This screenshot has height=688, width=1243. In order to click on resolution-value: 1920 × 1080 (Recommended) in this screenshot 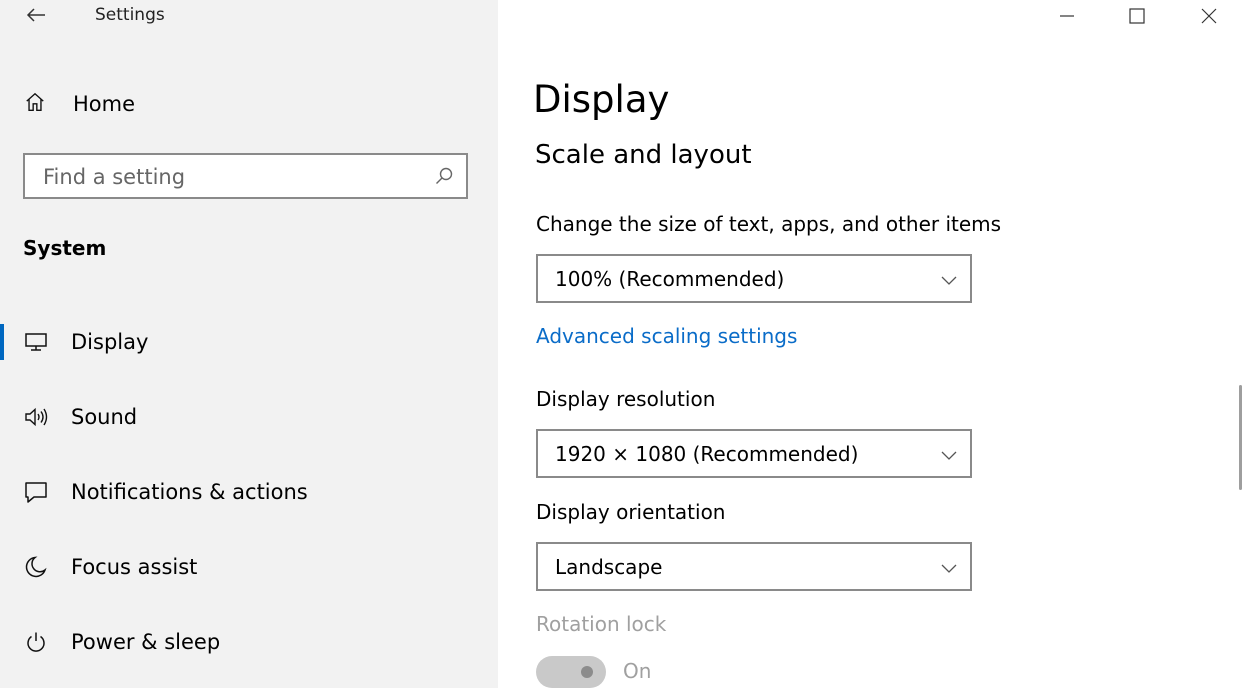, I will do `click(707, 454)`.